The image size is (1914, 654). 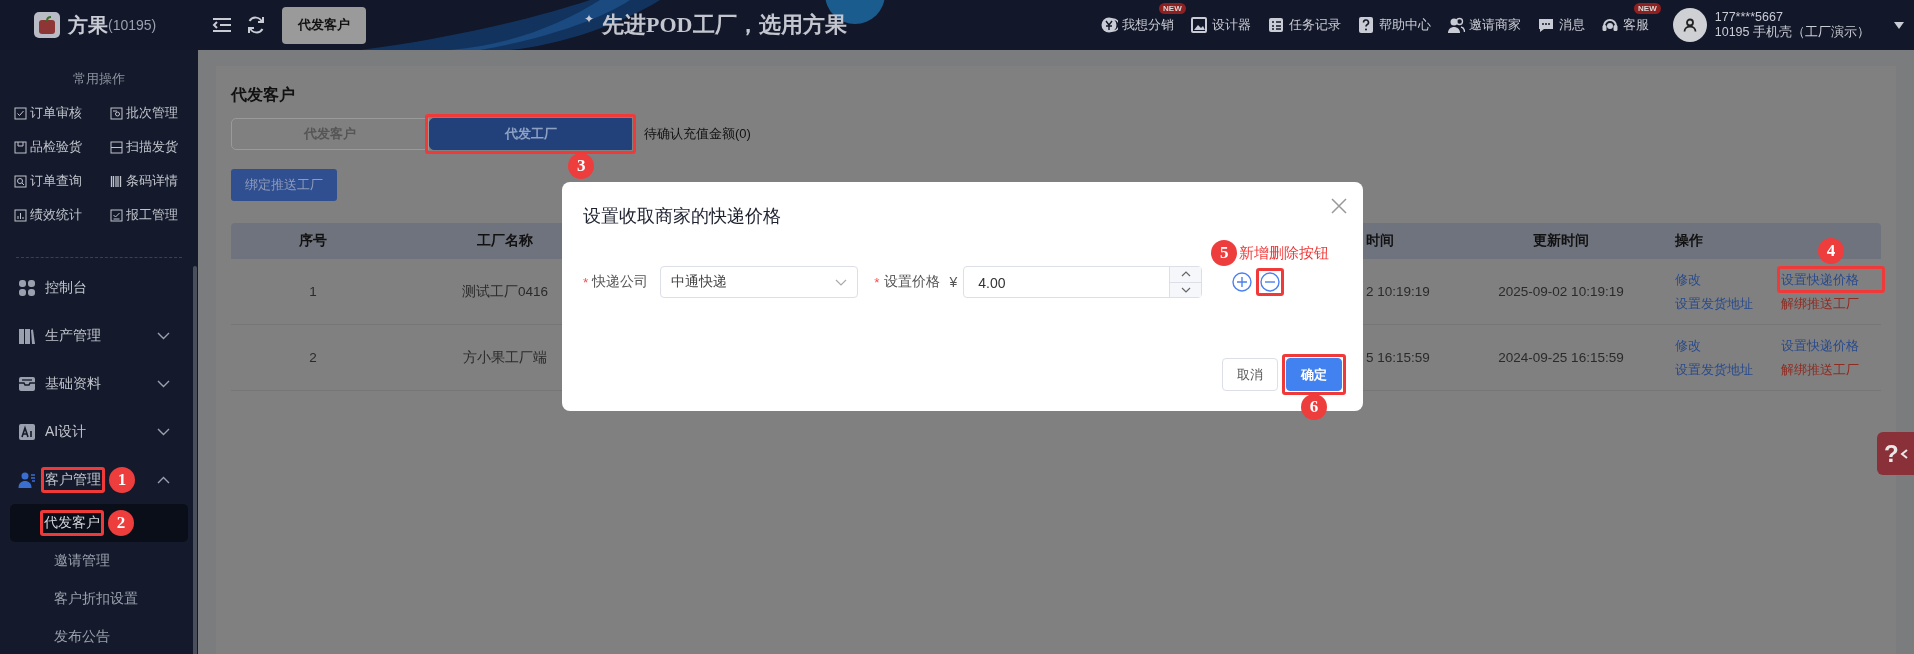 What do you see at coordinates (47, 25) in the screenshot?
I see `logo-icon` at bounding box center [47, 25].